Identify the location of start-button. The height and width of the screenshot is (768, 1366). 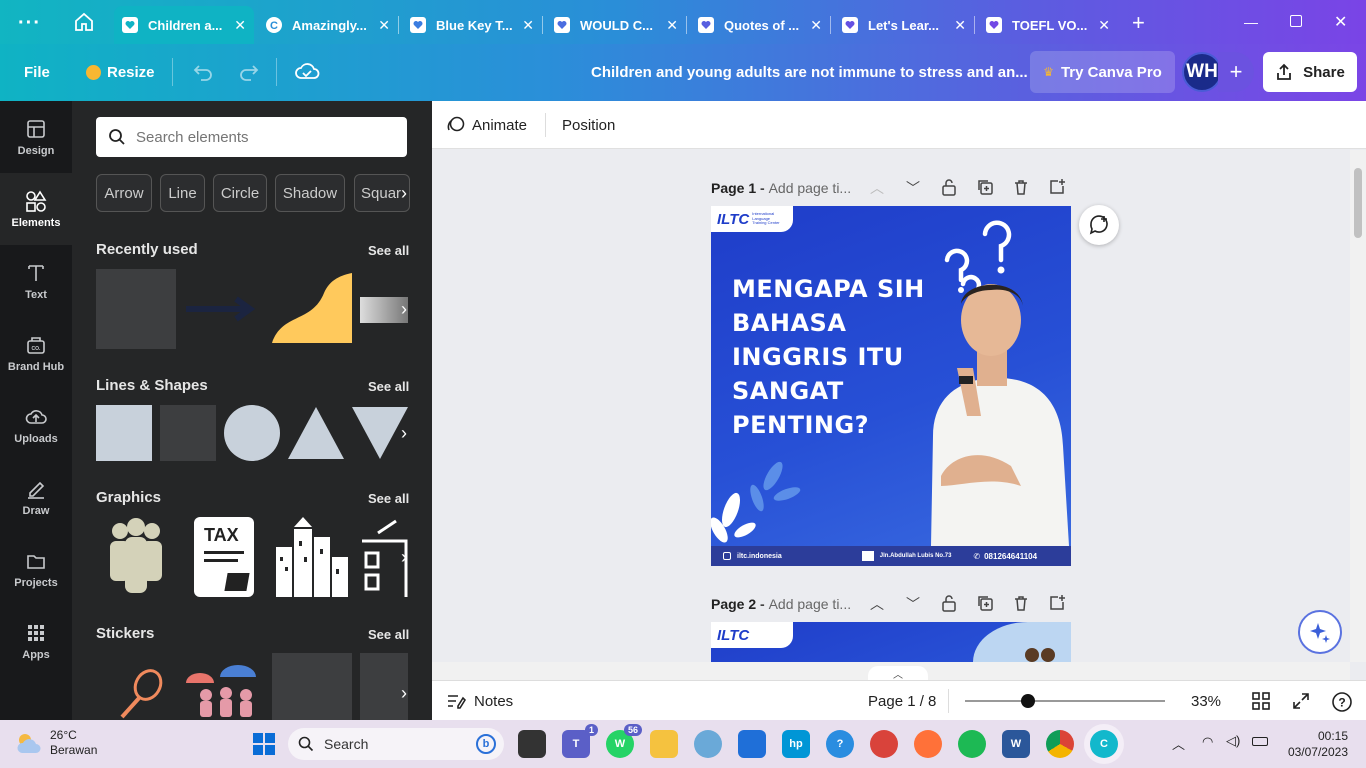
(264, 746).